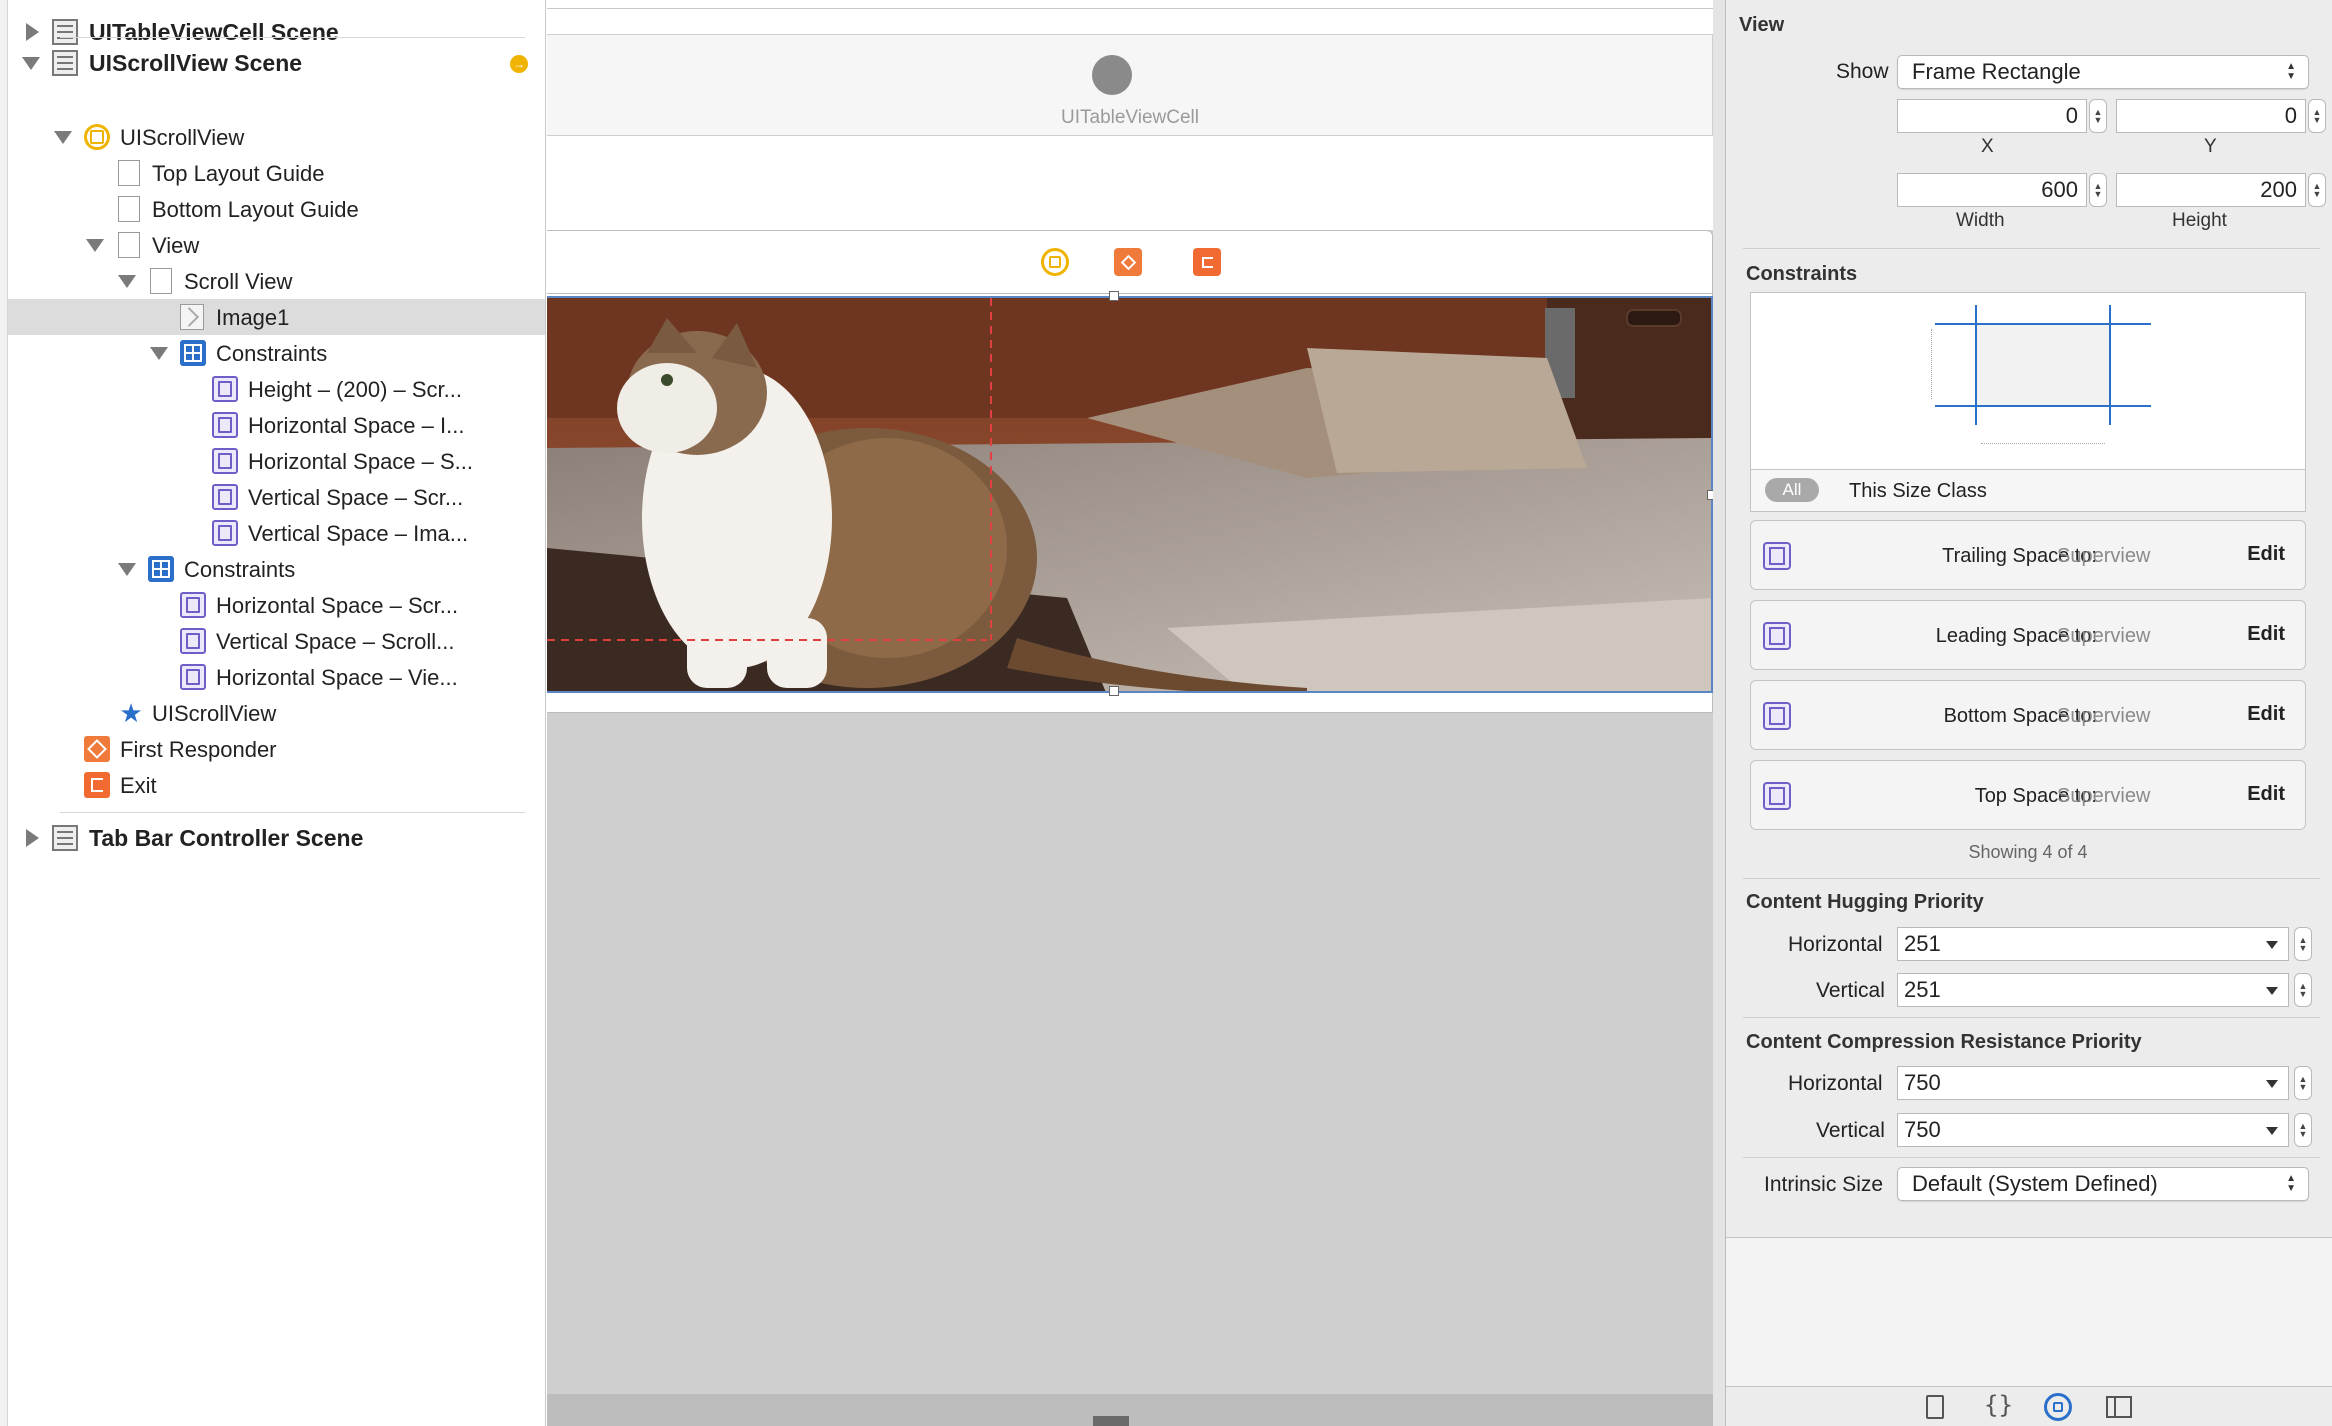 The image size is (2332, 1426). I want to click on compression-vertical-combo: 750, so click(2093, 1130).